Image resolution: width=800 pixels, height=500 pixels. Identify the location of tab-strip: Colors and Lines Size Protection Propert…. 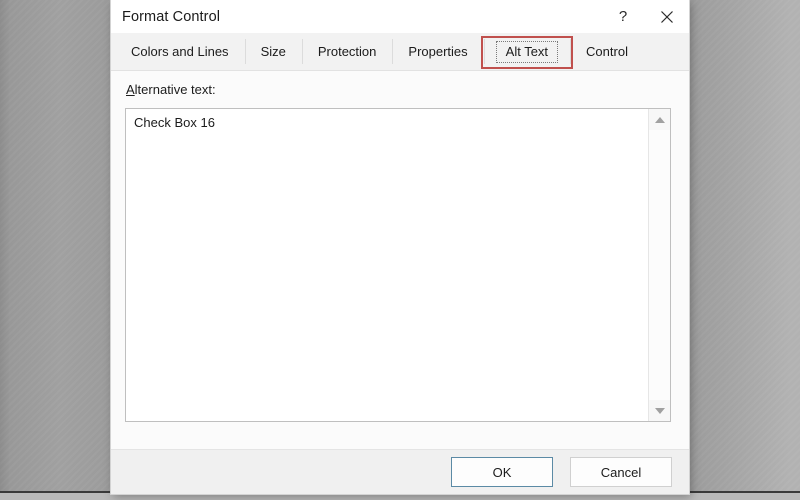
(400, 52).